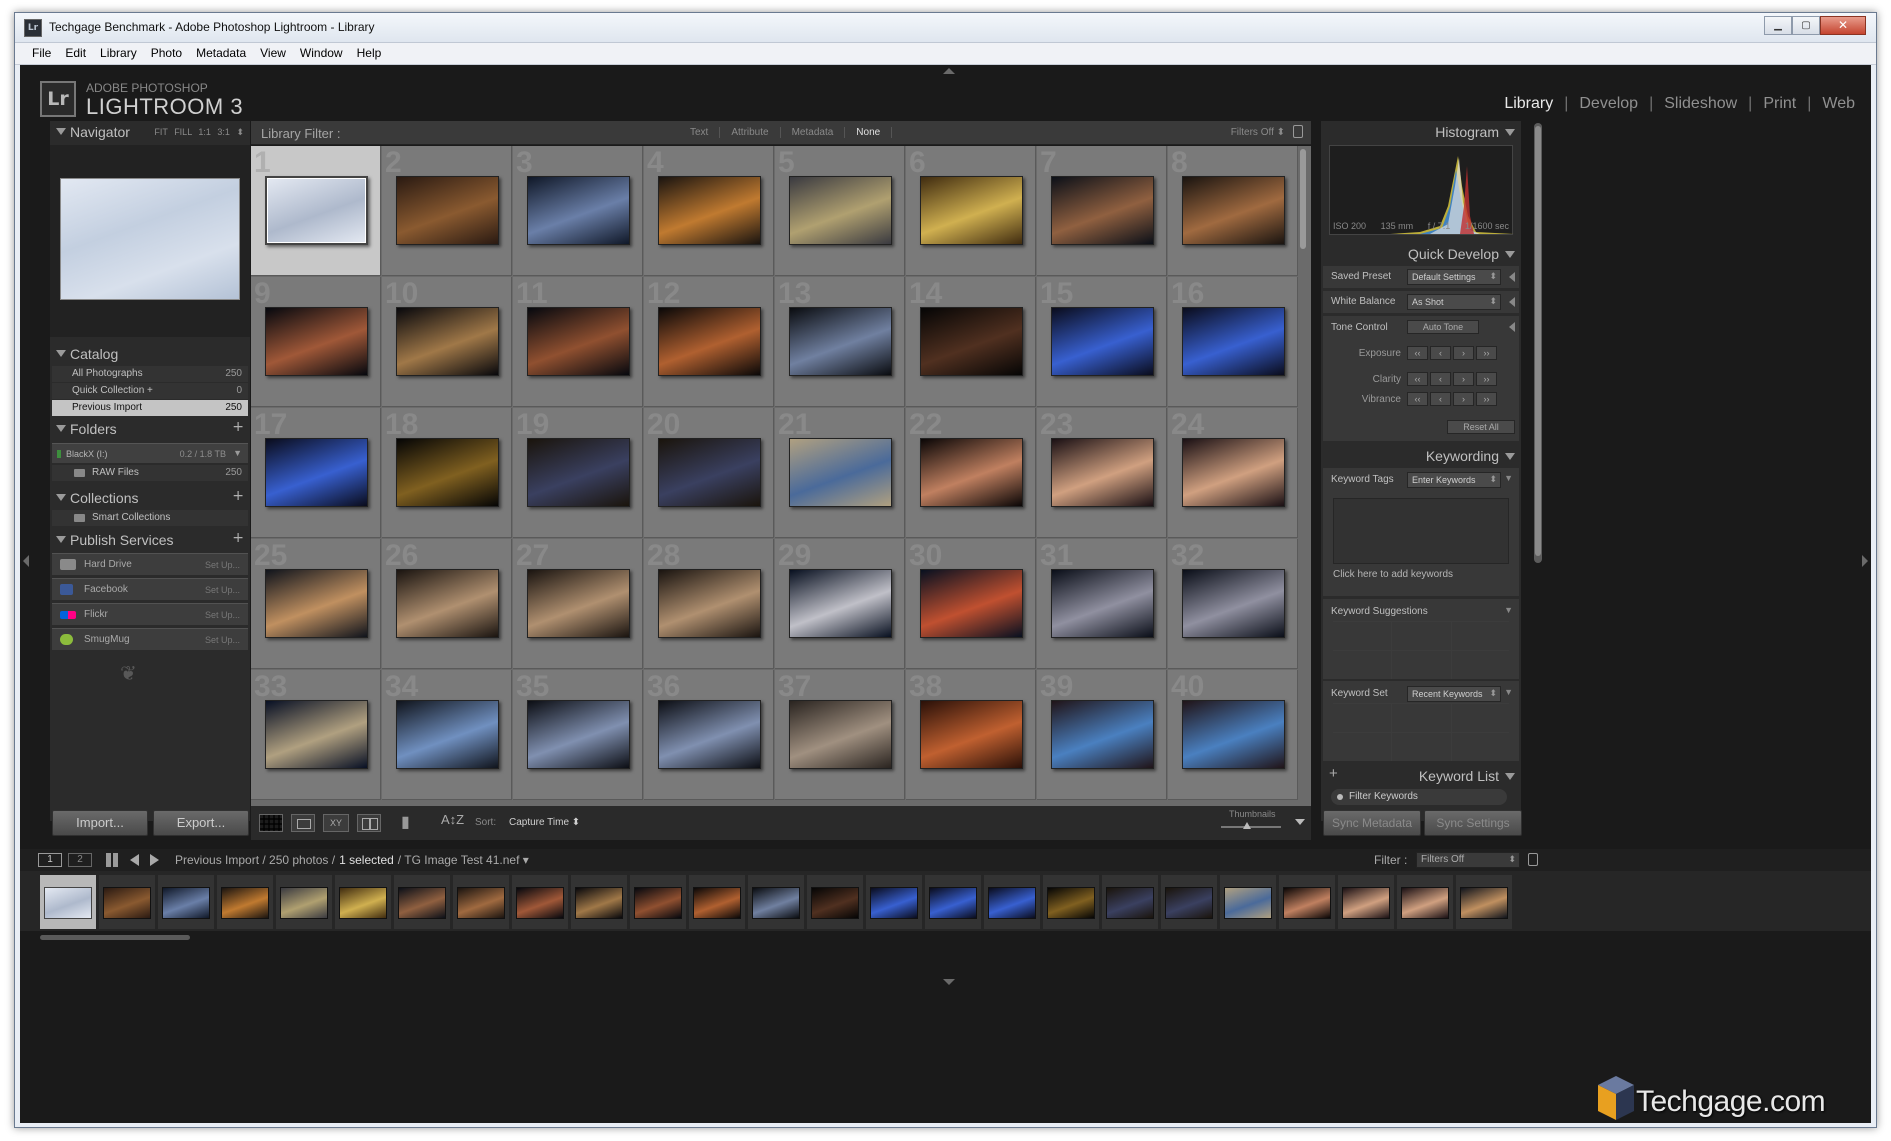 The width and height of the screenshot is (1891, 1141). I want to click on folder-item-raw-files: RAW Files 250, so click(150, 473).